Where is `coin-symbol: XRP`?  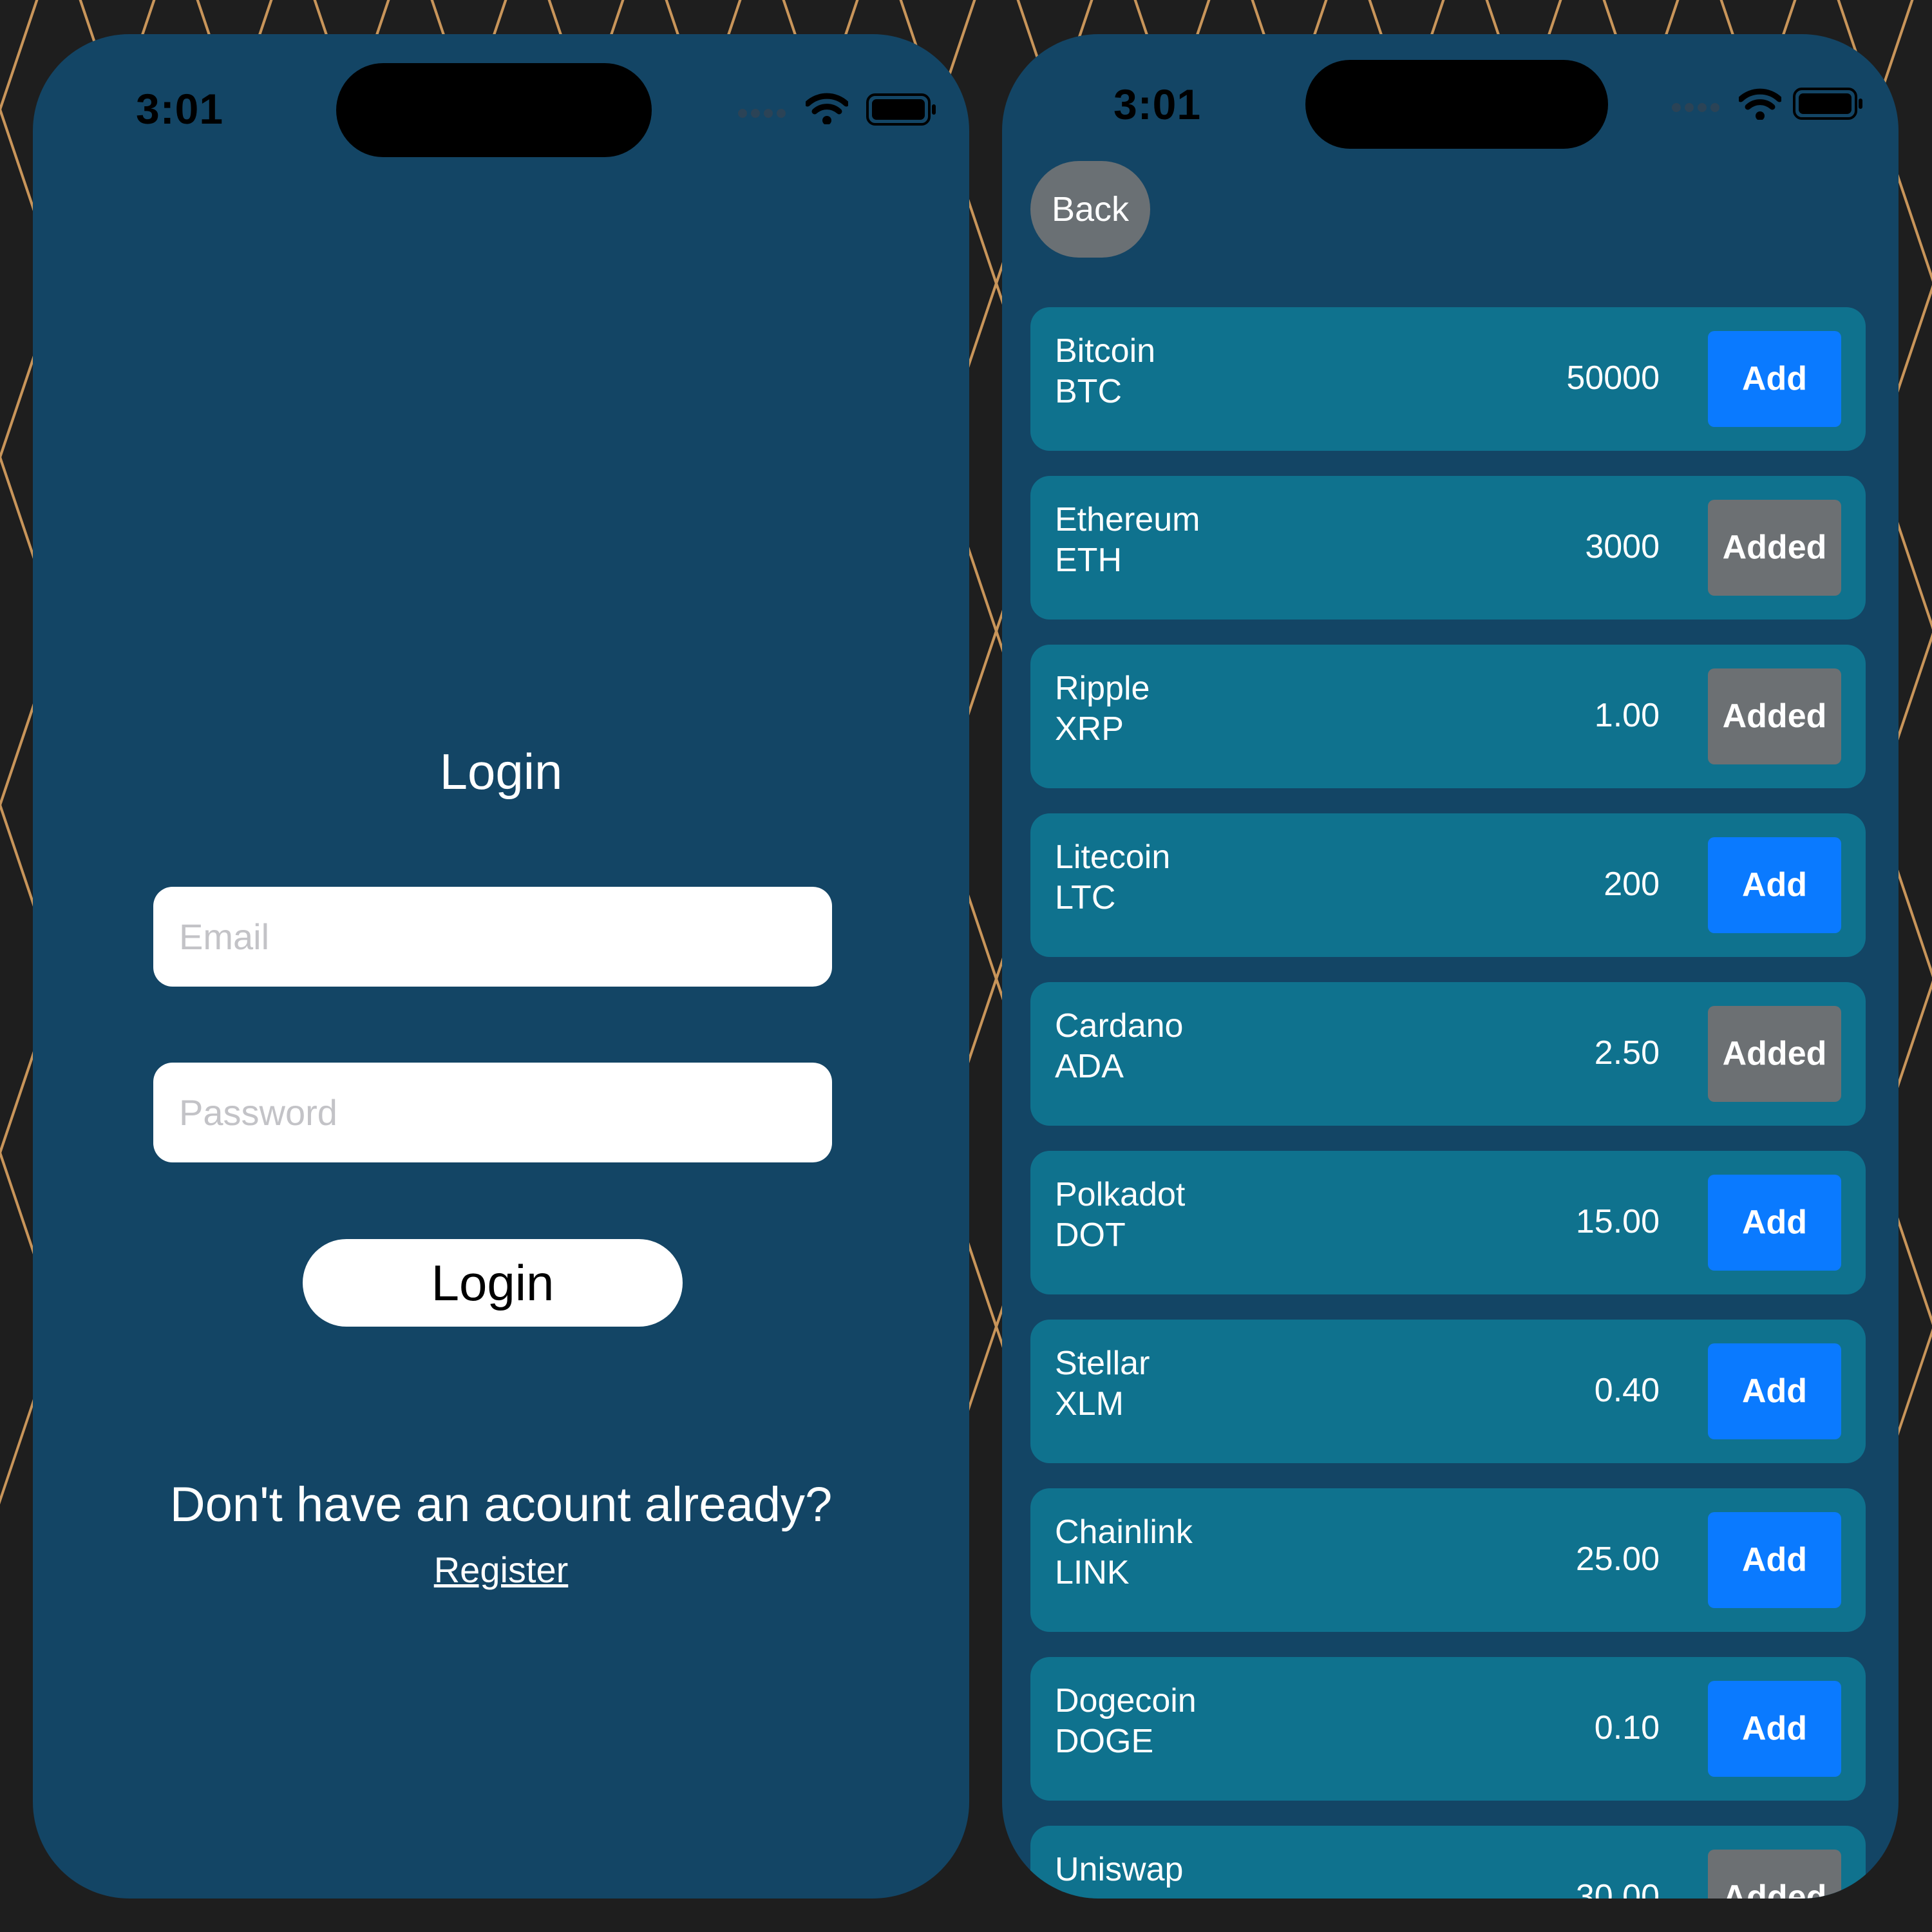
coin-symbol: XRP is located at coordinates (1090, 729).